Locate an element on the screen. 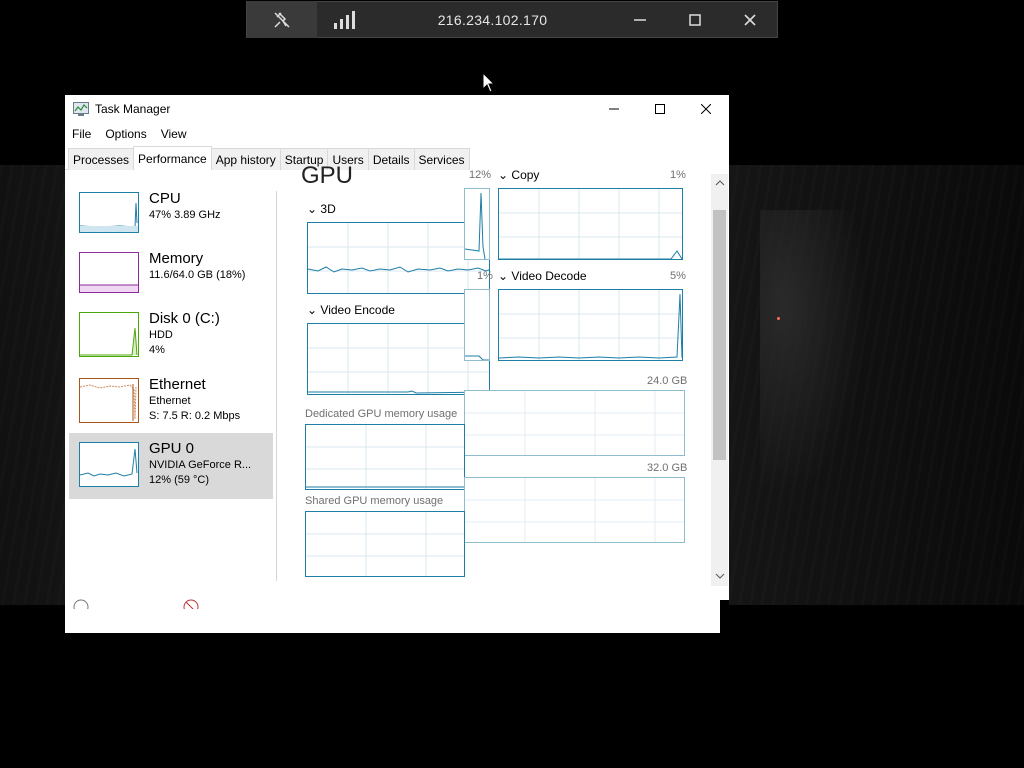 This screenshot has width=1024, height=768. pane-divider is located at coordinates (276, 386).